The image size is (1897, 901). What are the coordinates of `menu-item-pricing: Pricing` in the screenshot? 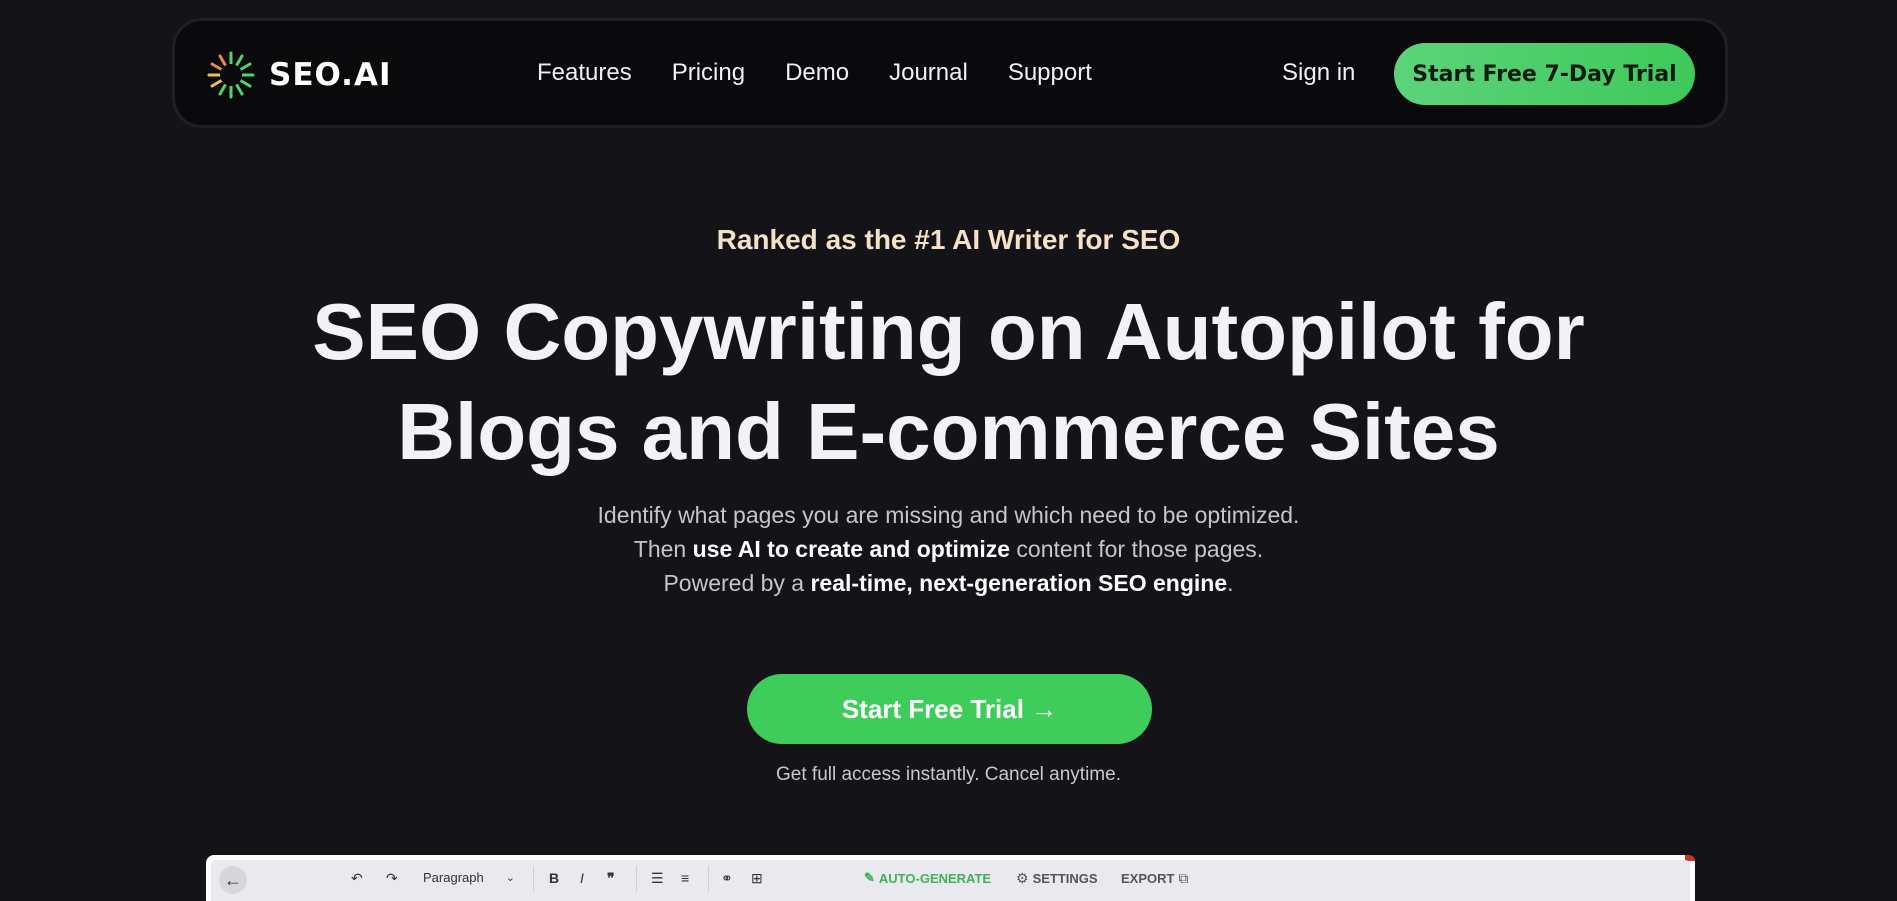 It's located at (708, 73).